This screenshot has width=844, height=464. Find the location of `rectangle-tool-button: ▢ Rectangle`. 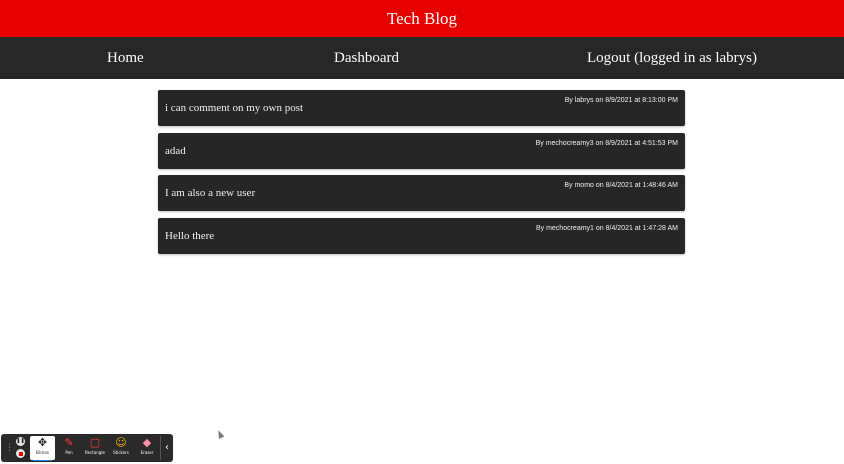

rectangle-tool-button: ▢ Rectangle is located at coordinates (95, 448).